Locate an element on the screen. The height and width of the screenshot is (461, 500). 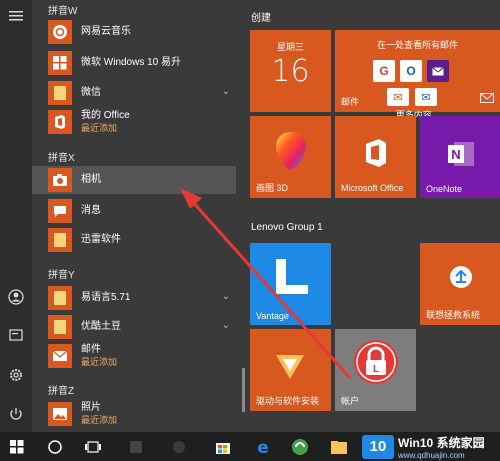
taskbar-edge: e is located at coordinates (263, 447).